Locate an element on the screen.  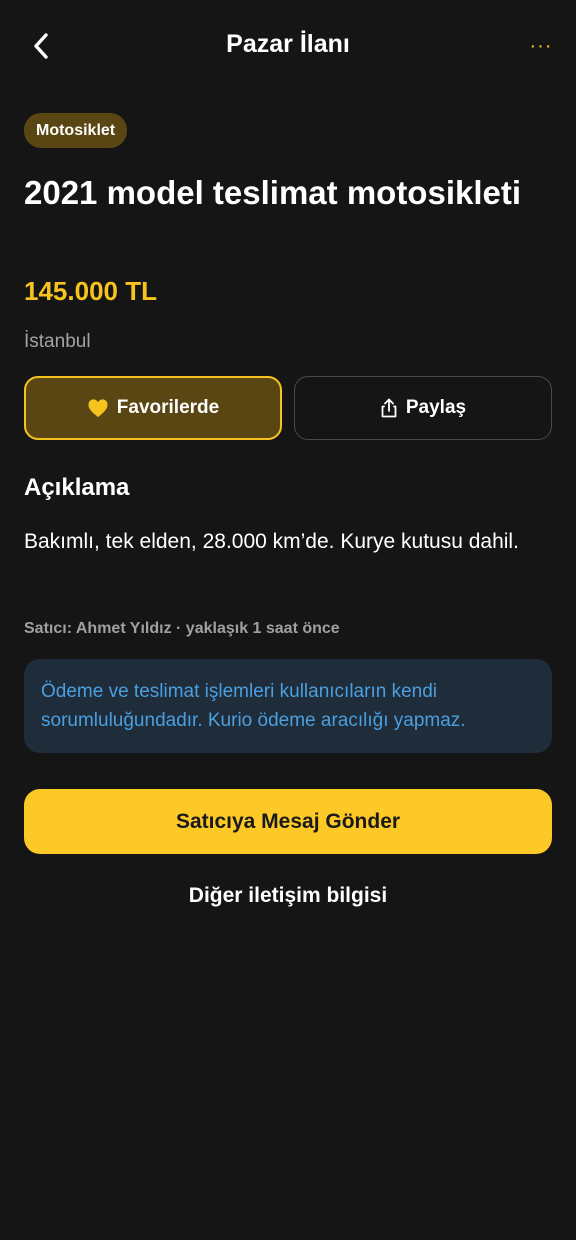
share-label: Paylaş is located at coordinates (436, 407).